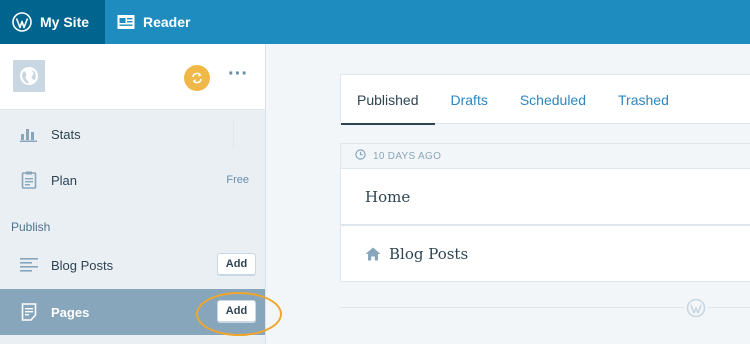  Describe the element at coordinates (82, 265) in the screenshot. I see `sidebar-item-label: Blog Posts` at that location.